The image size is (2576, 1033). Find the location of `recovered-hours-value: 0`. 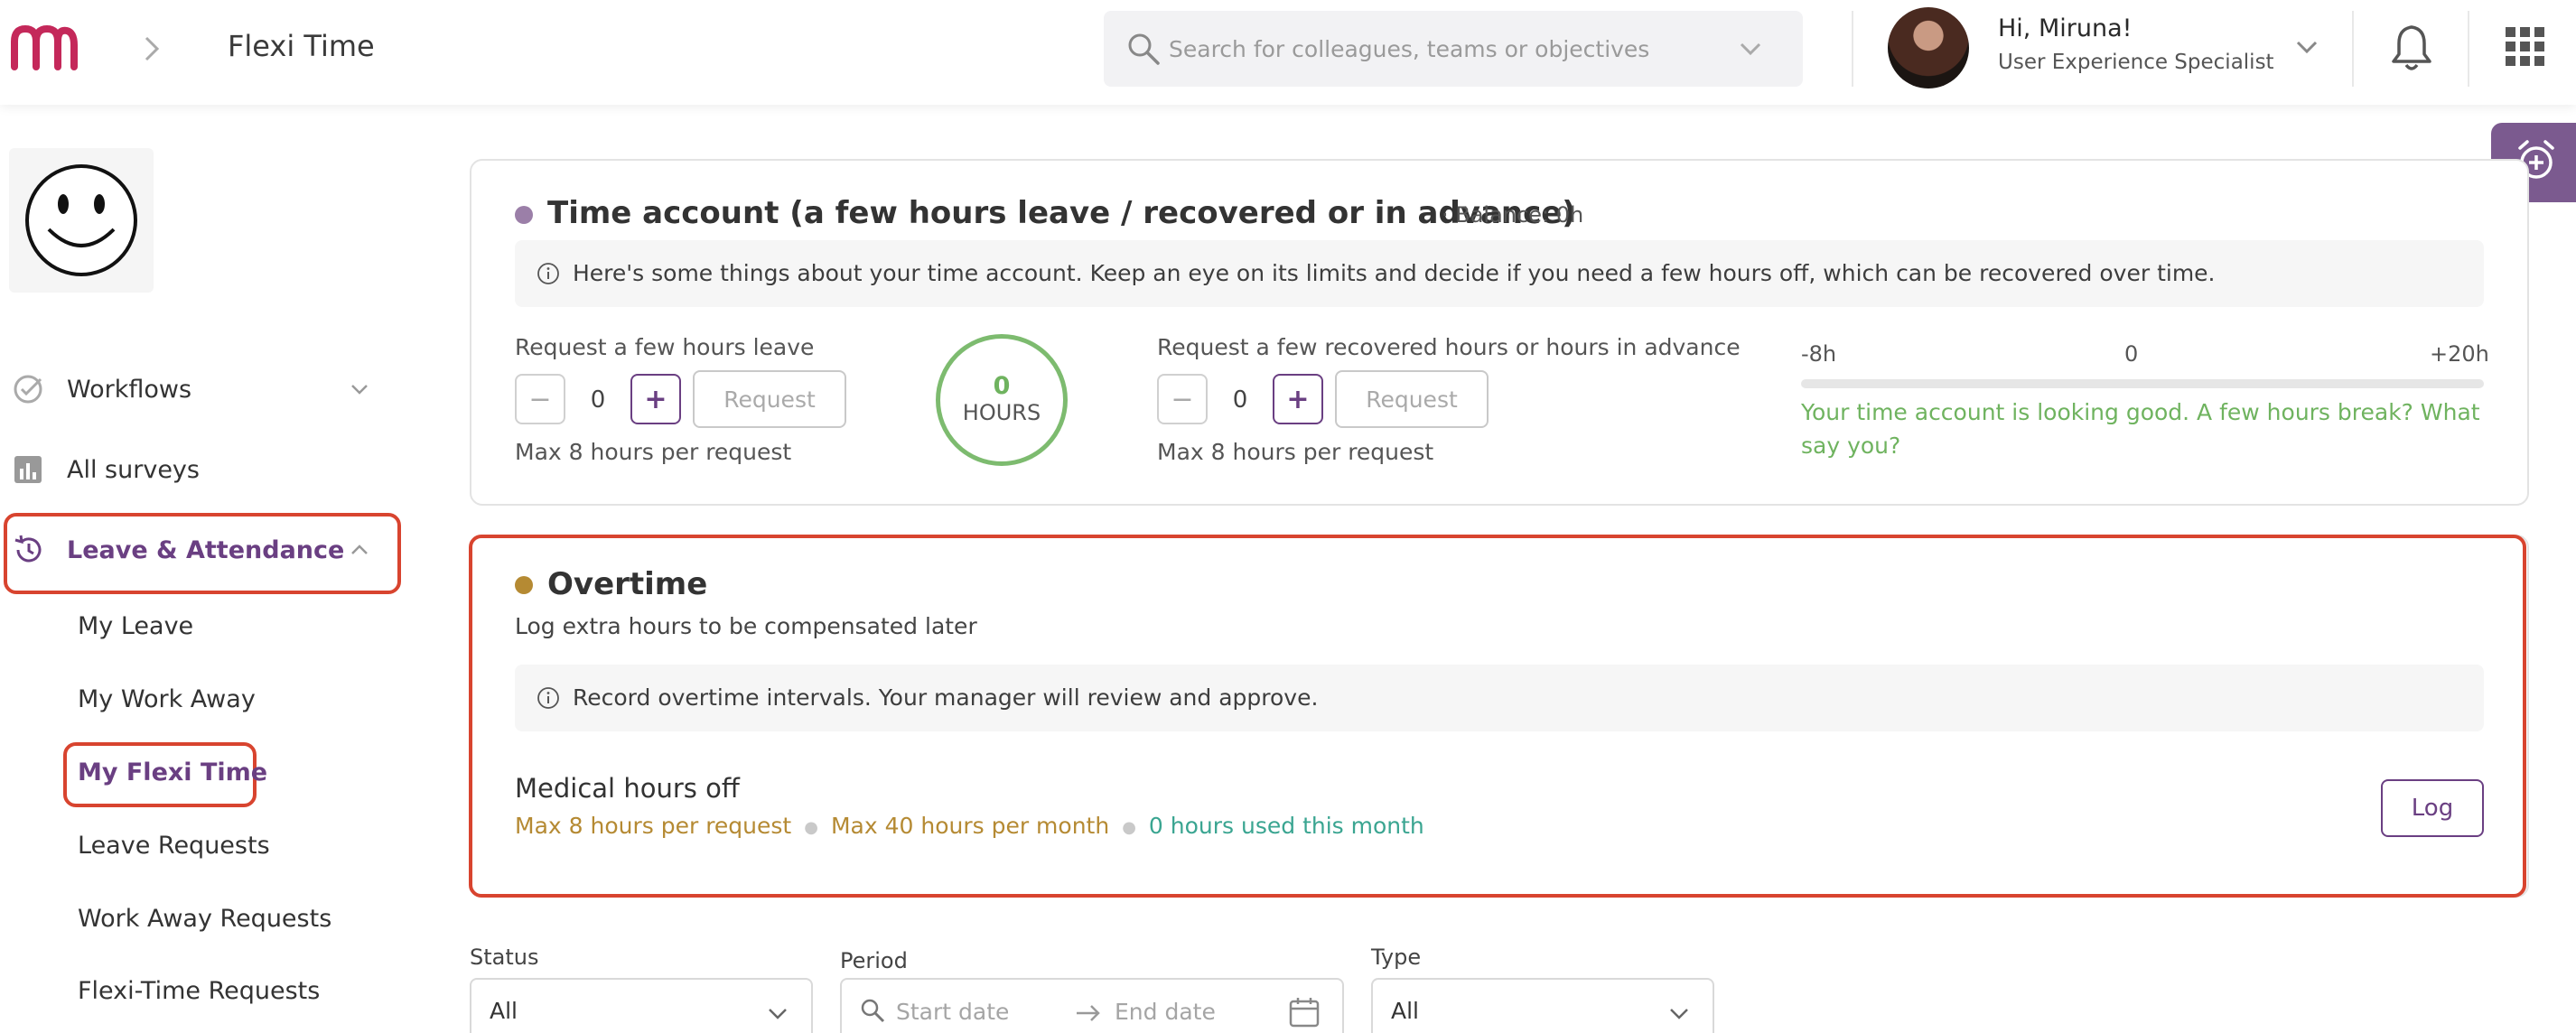

recovered-hours-value: 0 is located at coordinates (1240, 400).